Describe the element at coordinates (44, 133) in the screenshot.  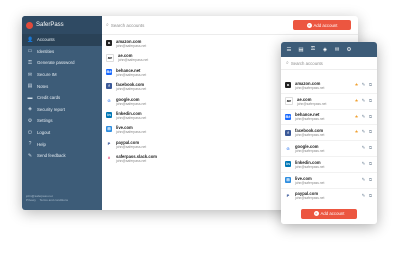
I see `sidebar-item-label: Logout` at that location.